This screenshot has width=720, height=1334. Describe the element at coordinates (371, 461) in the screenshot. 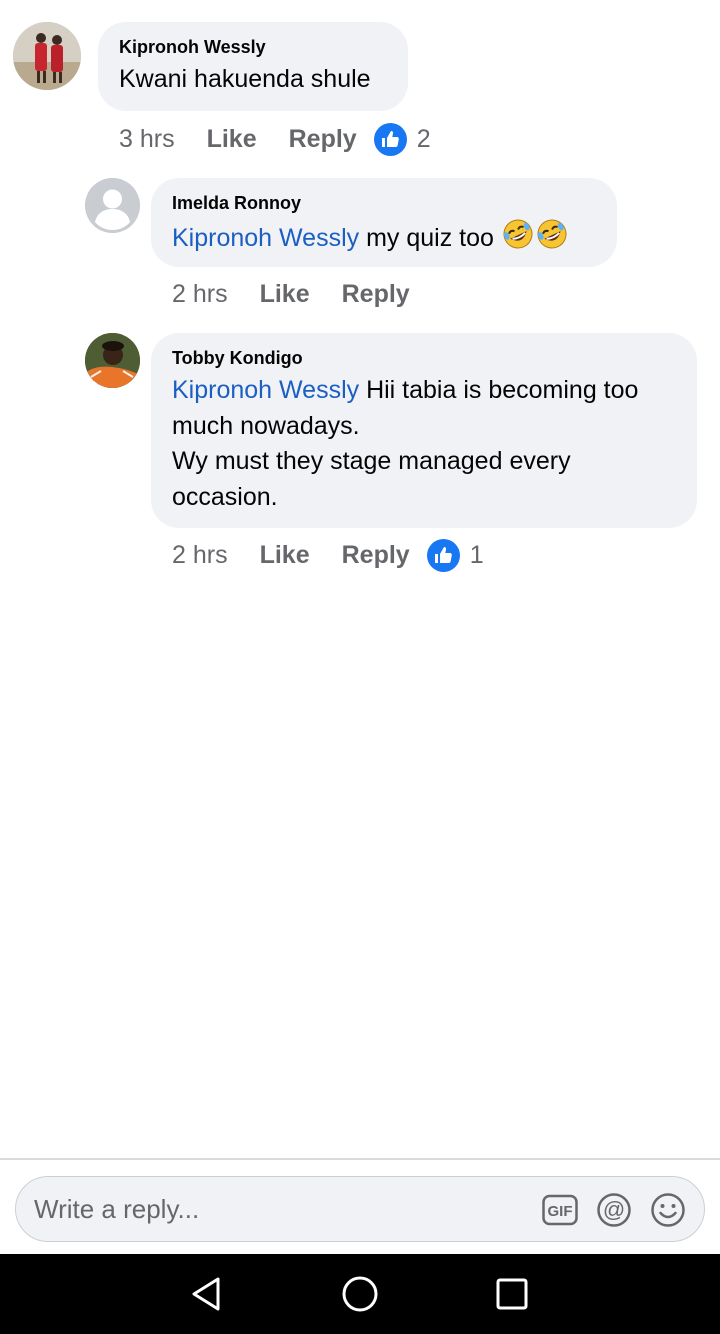

I see `comment-text-line: Wy must they stage managed every` at that location.